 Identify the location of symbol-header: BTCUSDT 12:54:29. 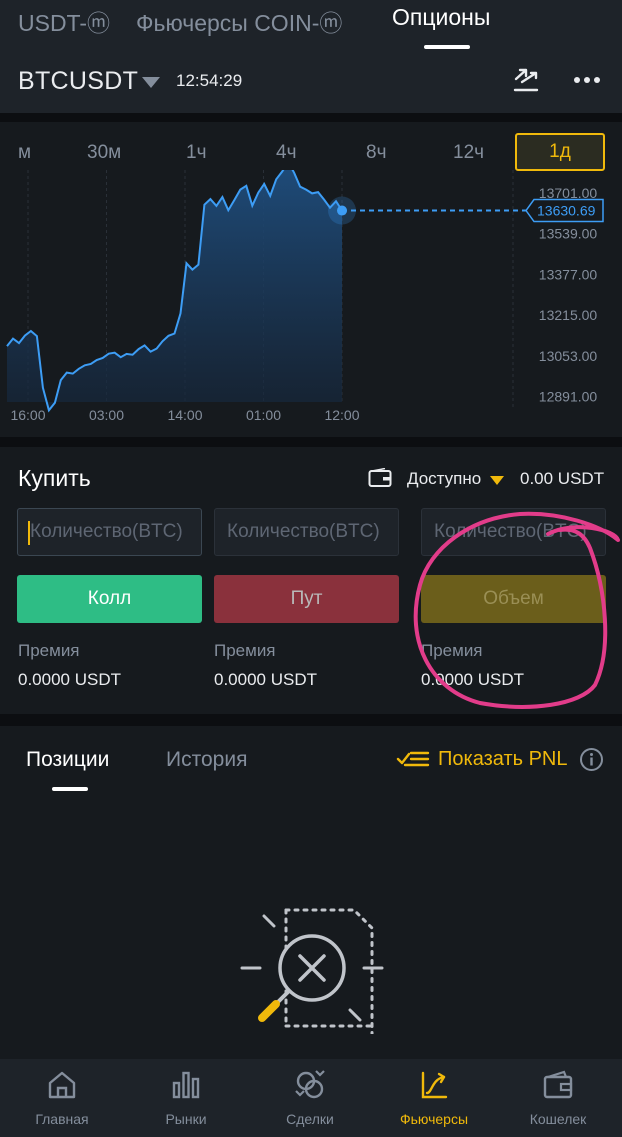
(311, 84).